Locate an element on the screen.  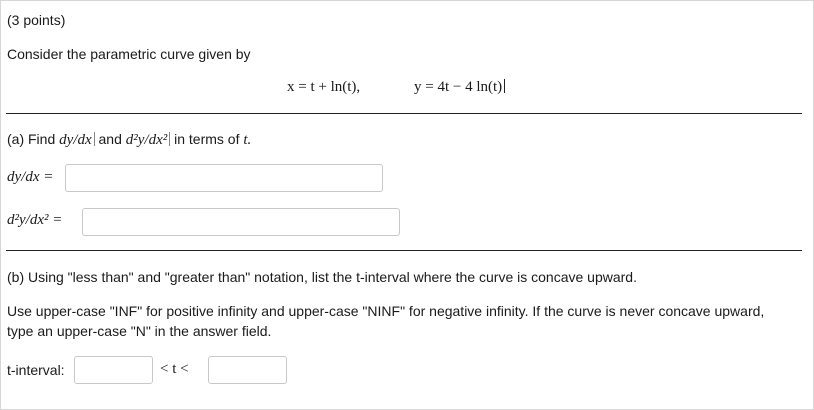
dydx-label: dy/dx = is located at coordinates (30, 177).